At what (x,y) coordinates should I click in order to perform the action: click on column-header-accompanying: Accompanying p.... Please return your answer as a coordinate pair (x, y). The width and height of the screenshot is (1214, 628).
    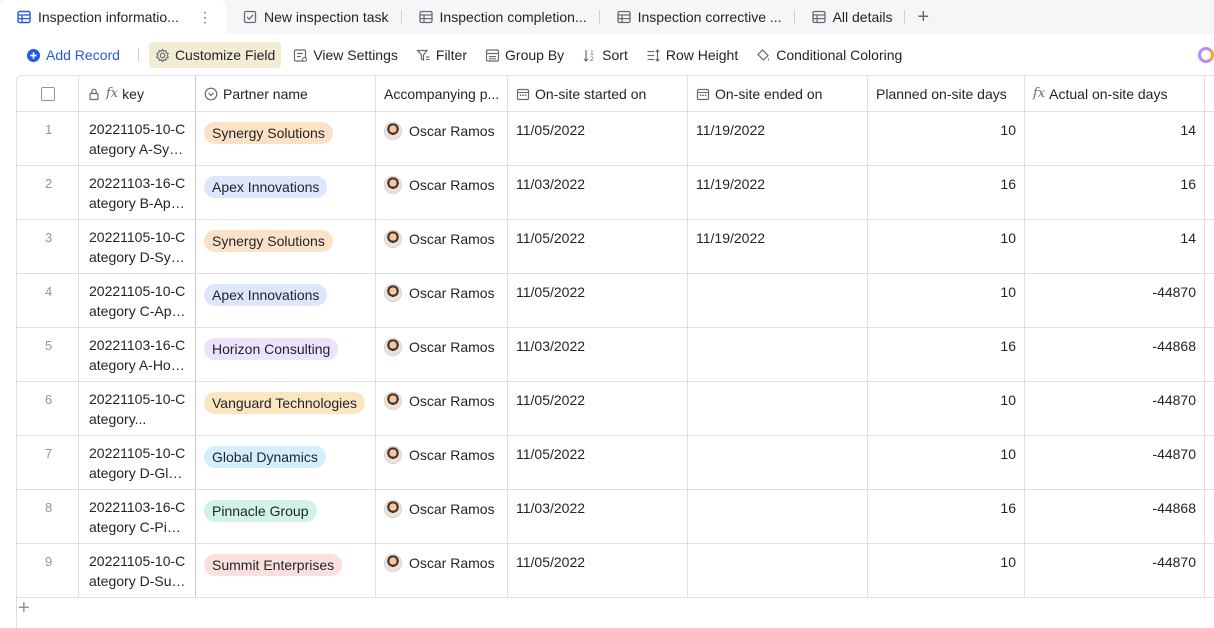
    Looking at the image, I should click on (442, 93).